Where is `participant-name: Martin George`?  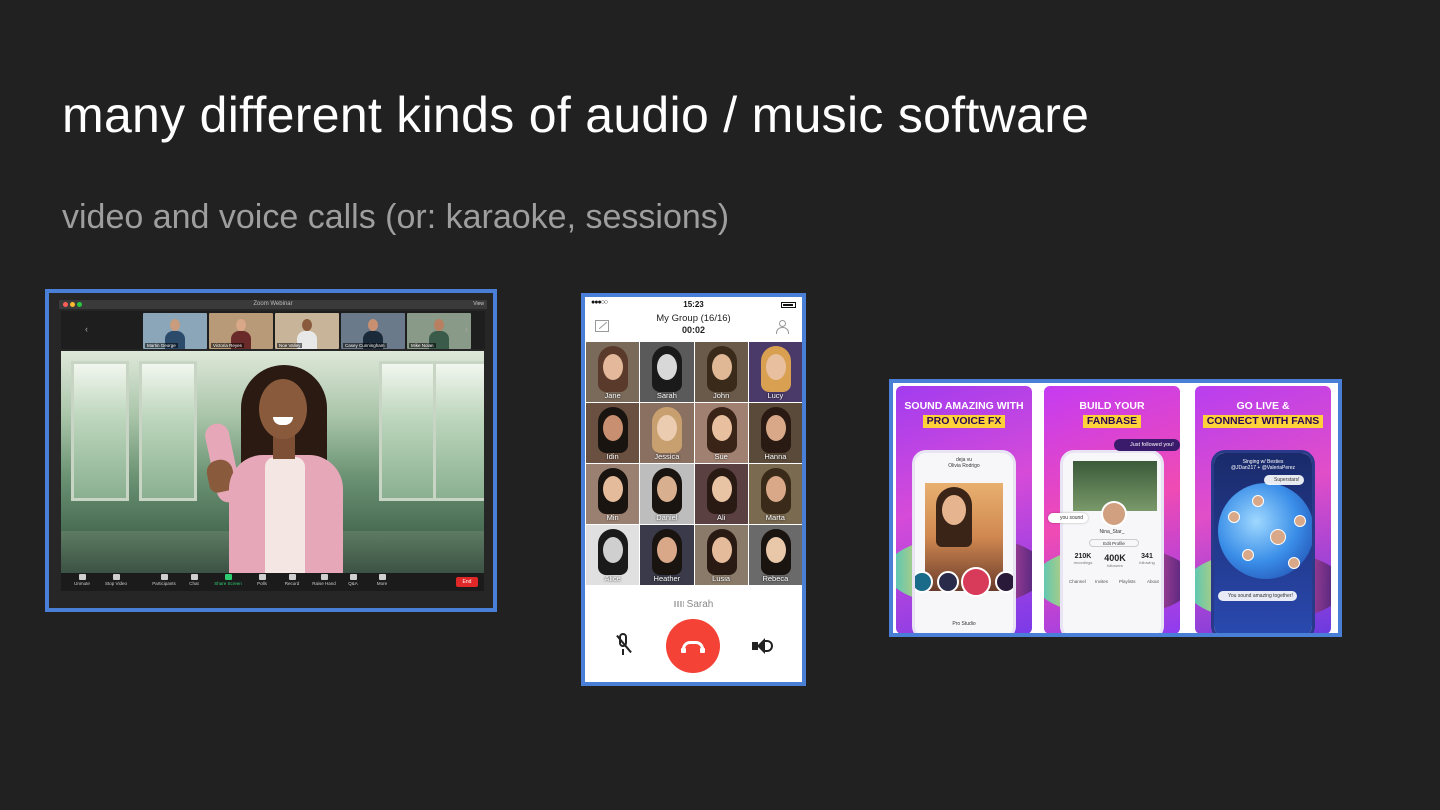 participant-name: Martin George is located at coordinates (161, 345).